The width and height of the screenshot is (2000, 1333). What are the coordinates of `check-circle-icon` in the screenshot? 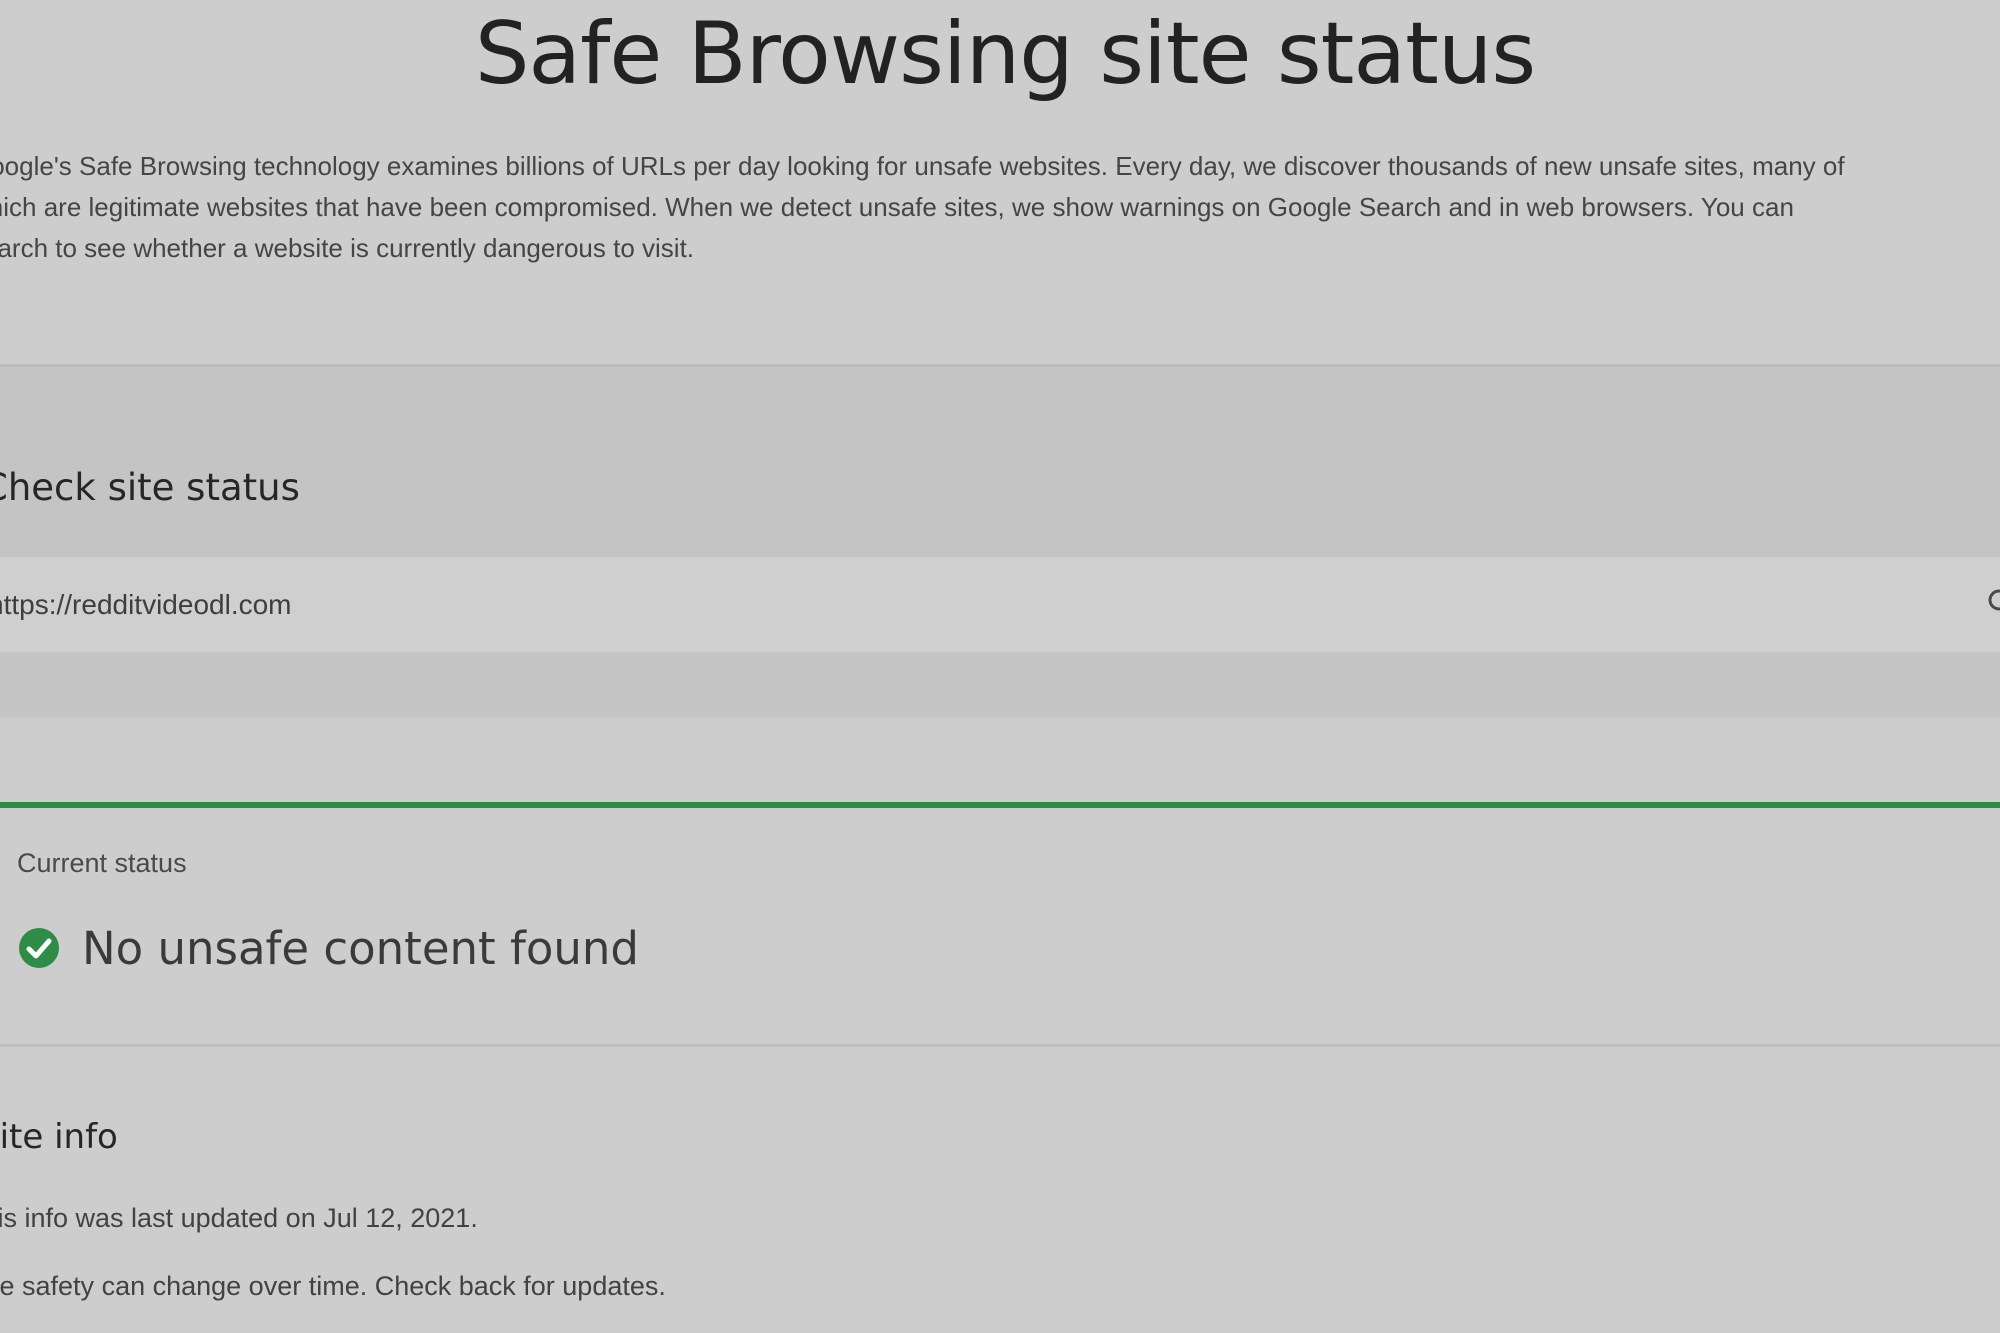 It's located at (39, 948).